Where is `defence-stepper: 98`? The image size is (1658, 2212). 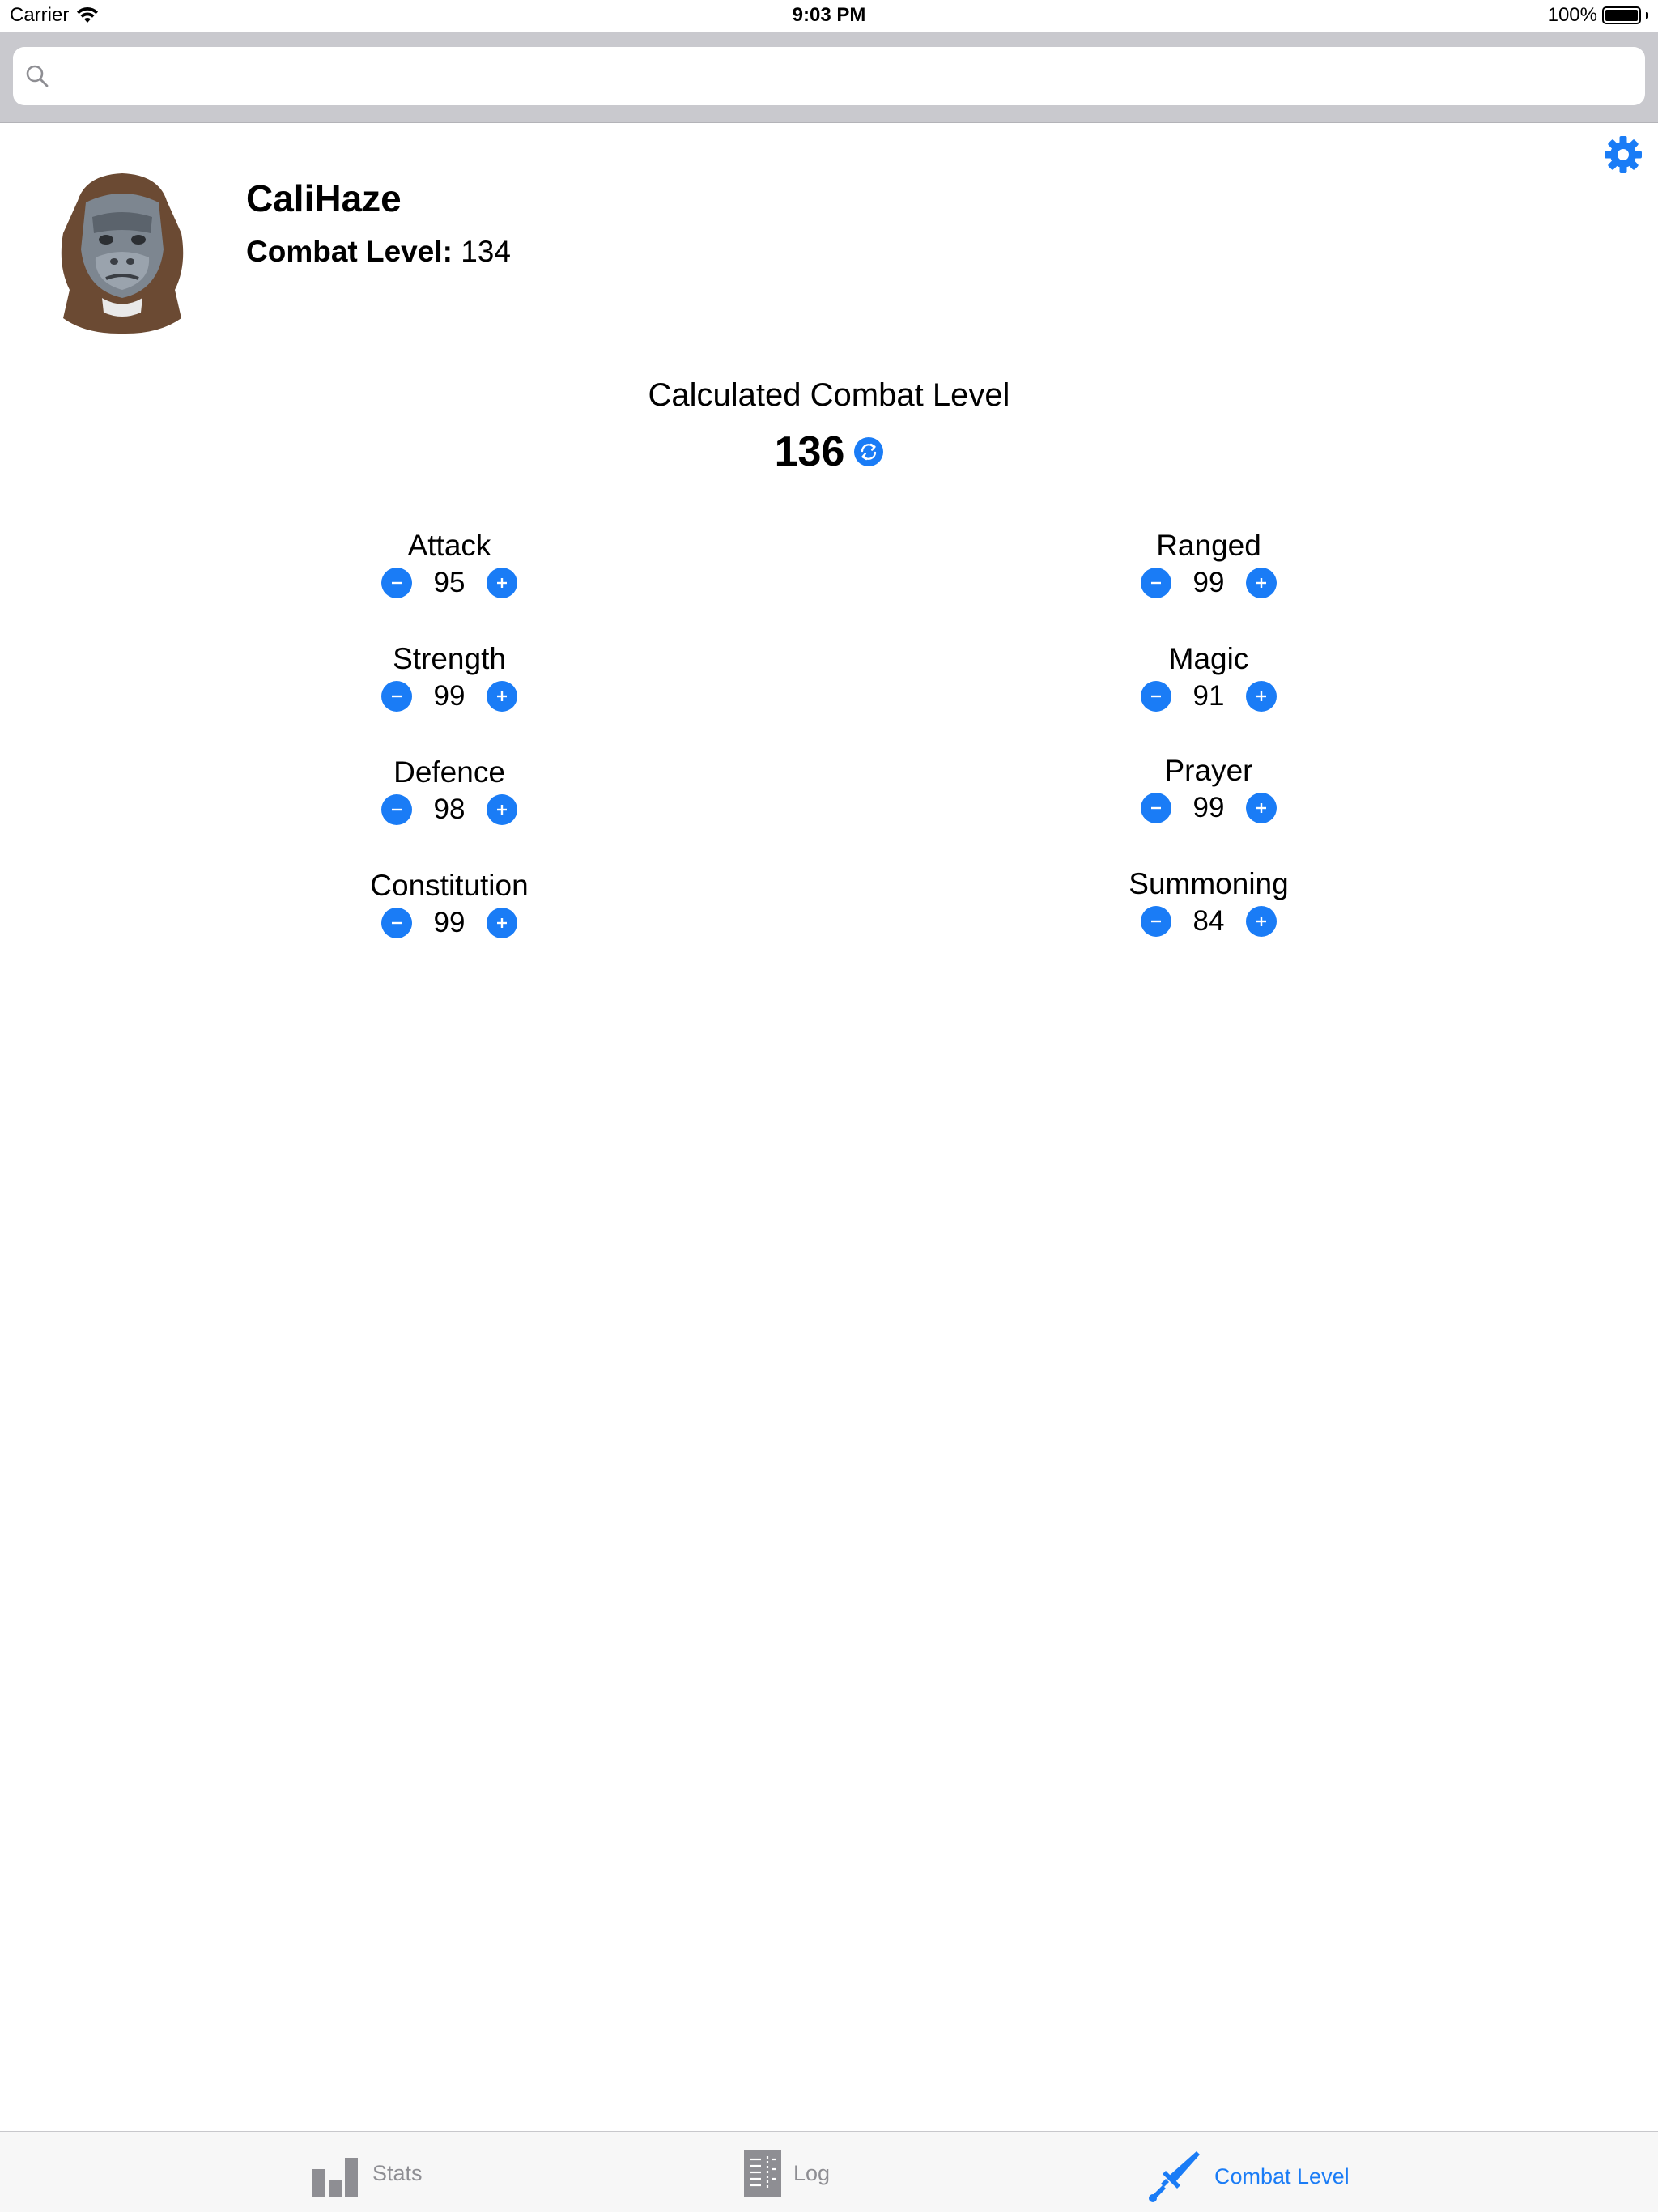 defence-stepper: 98 is located at coordinates (449, 810).